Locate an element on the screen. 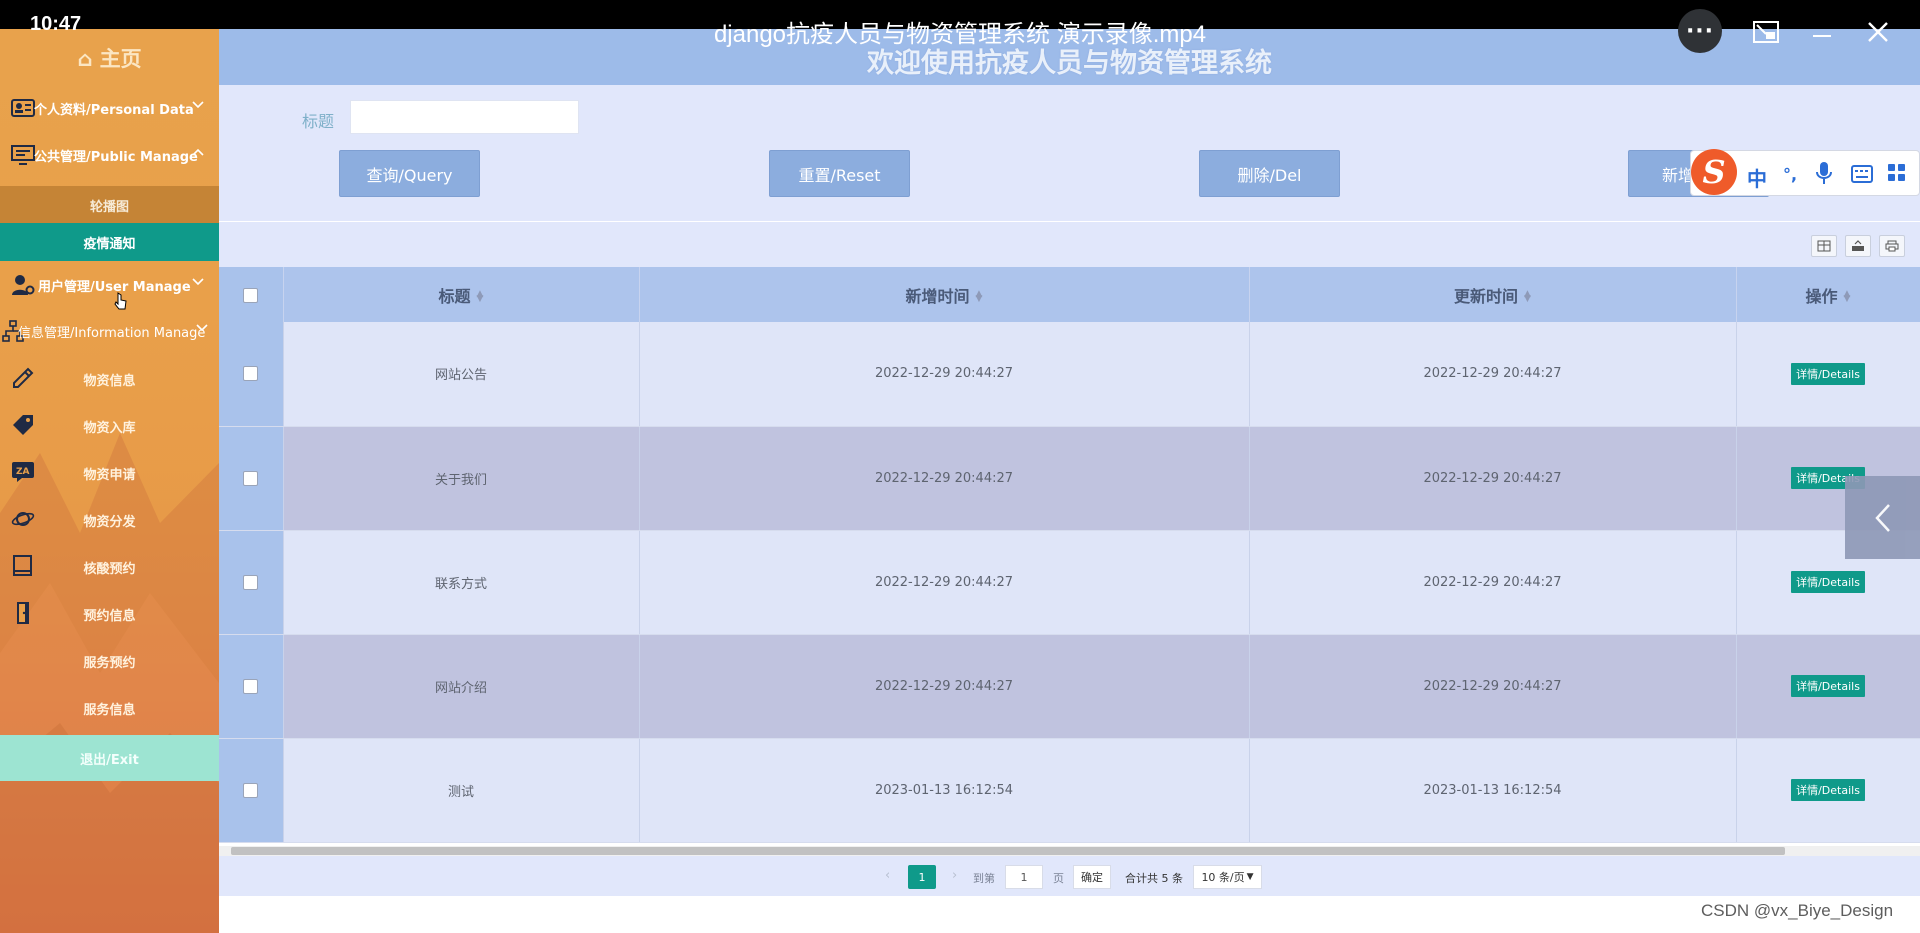 The width and height of the screenshot is (1920, 933). sidebar-item-supply-info: 物资信息 is located at coordinates (109, 378).